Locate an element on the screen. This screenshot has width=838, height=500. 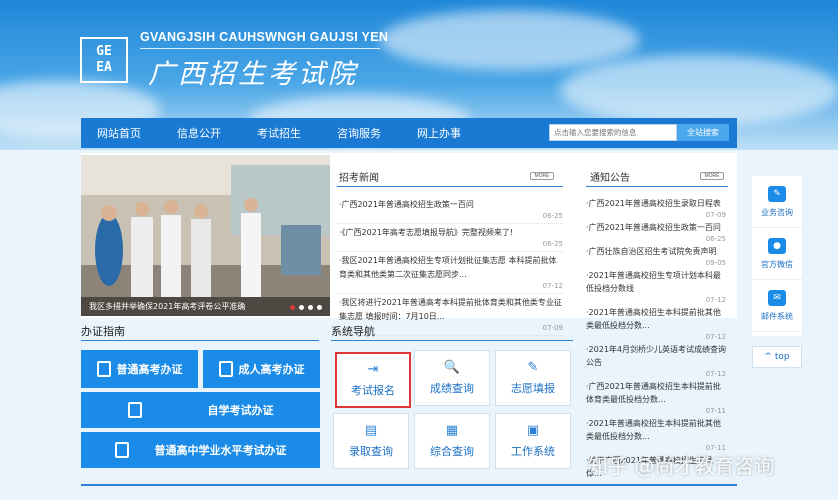
news-item-date: 07-12 is located at coordinates (552, 286).